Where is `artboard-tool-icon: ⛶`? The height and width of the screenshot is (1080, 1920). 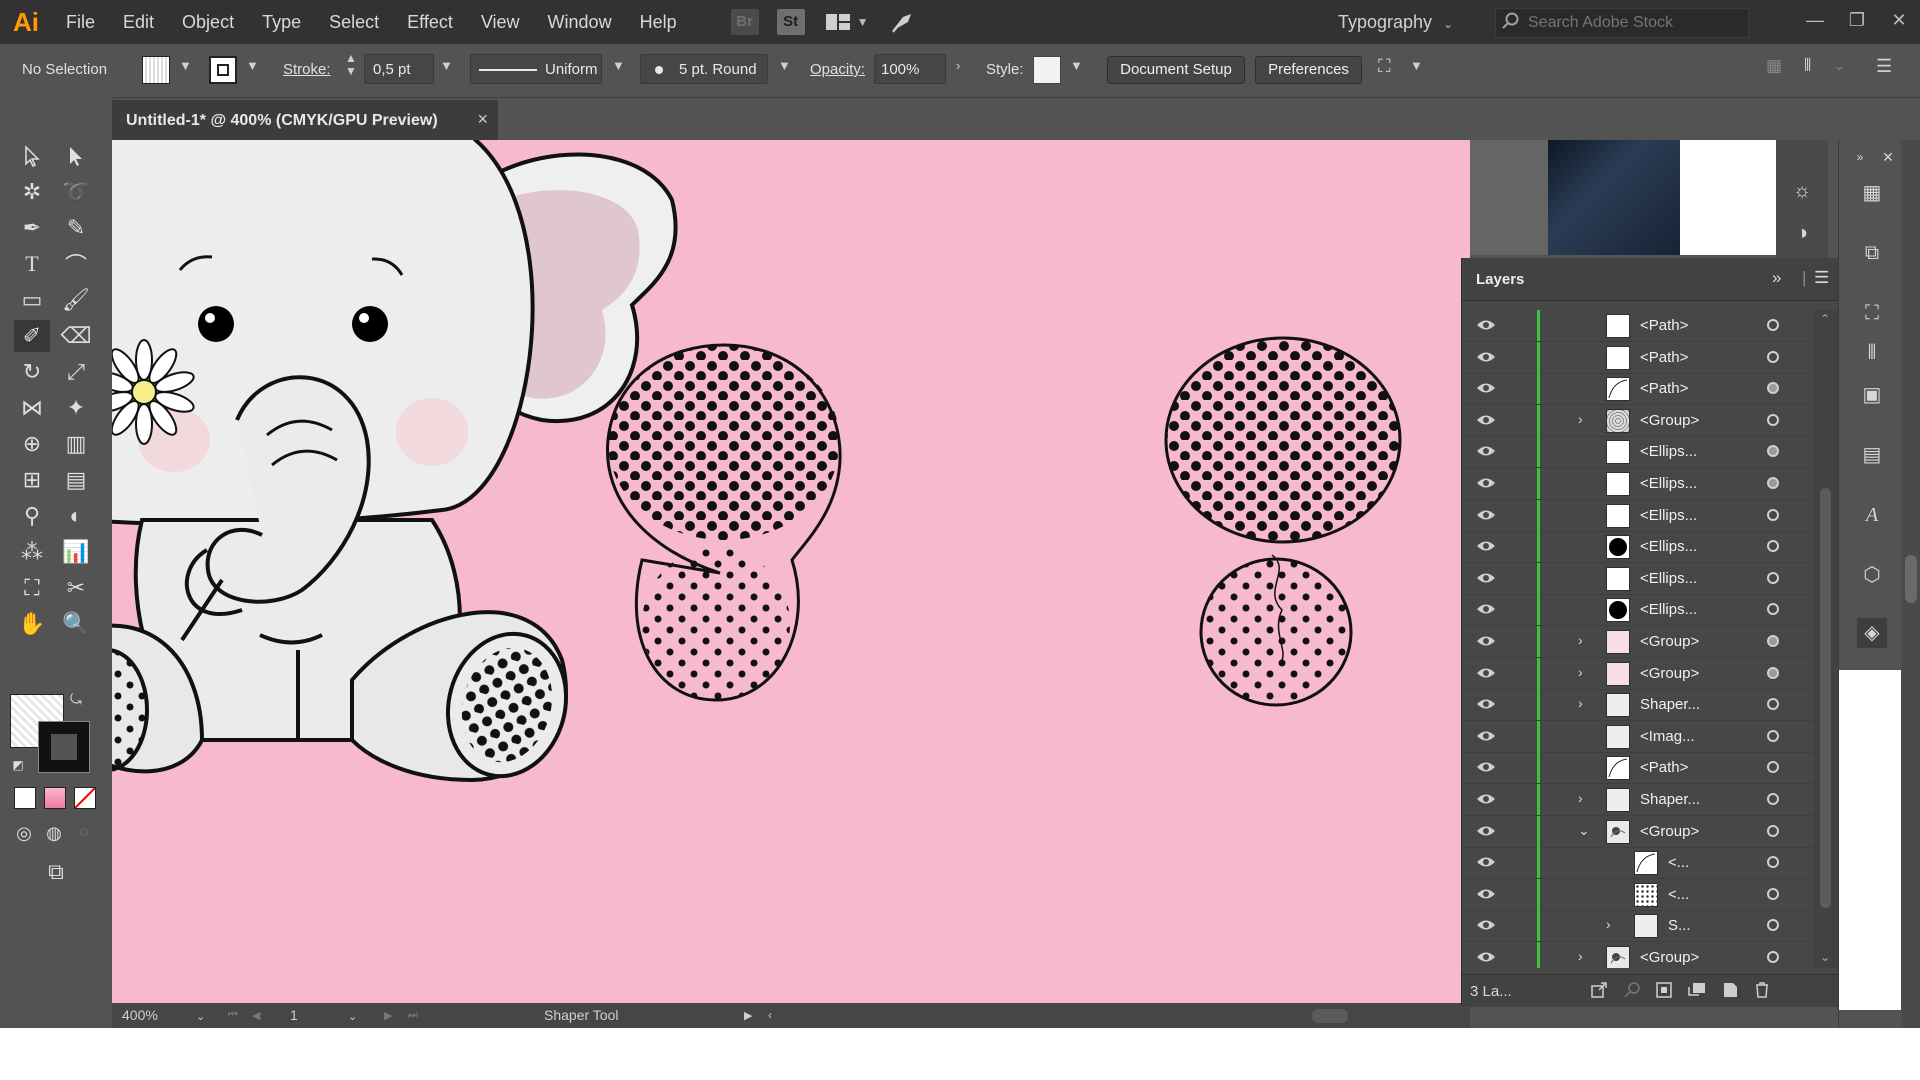
artboard-tool-icon: ⛶ is located at coordinates (32, 588).